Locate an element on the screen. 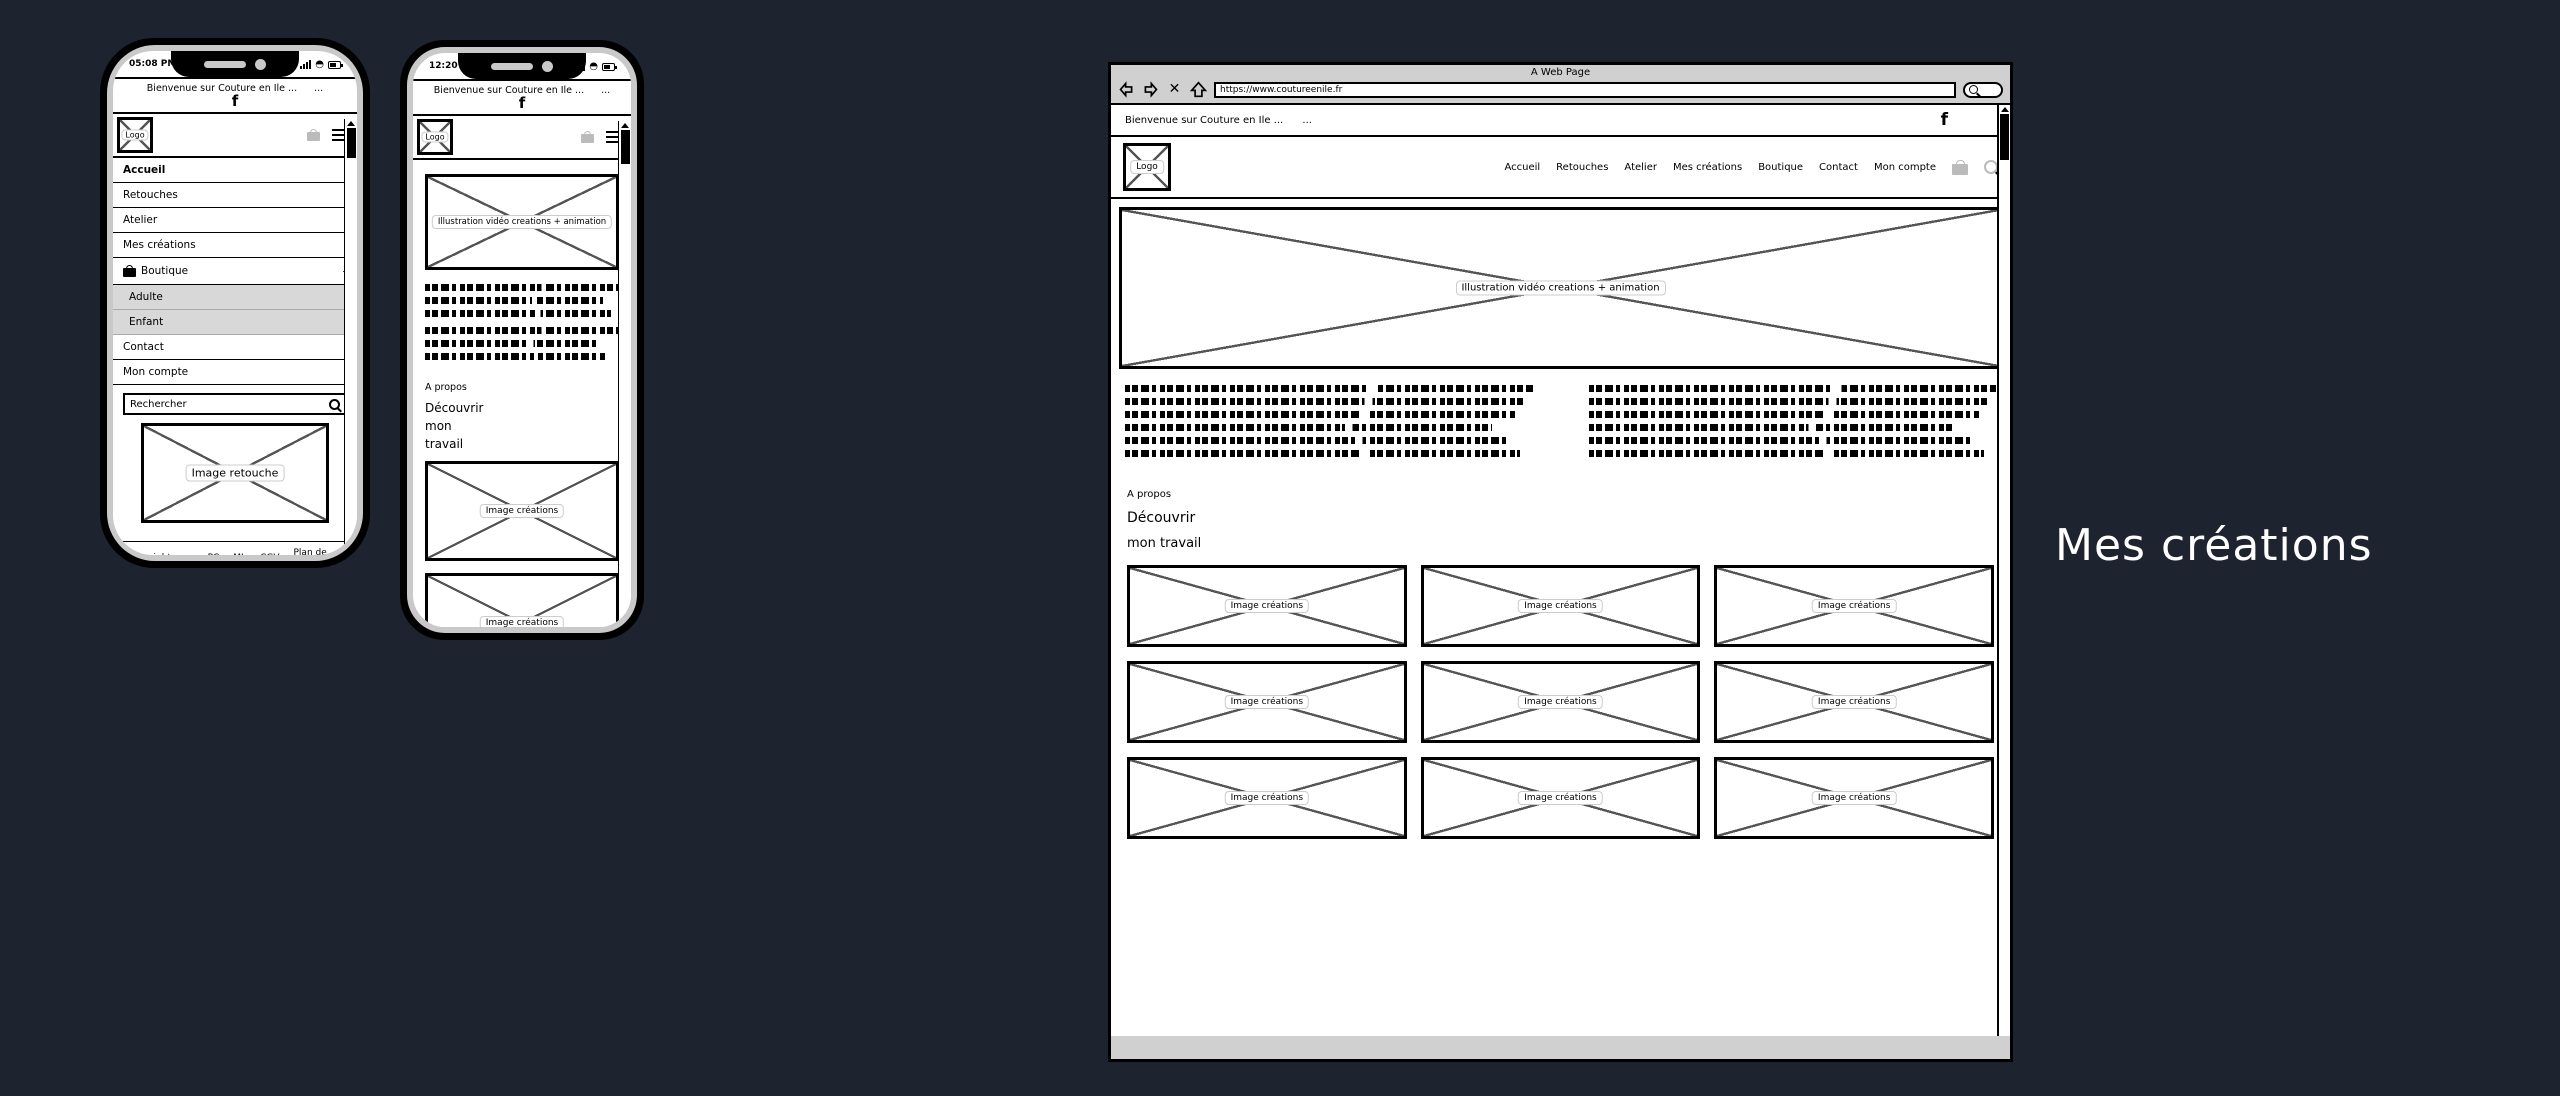 The image size is (2560, 1096). submenu-item-enfant: Enfant is located at coordinates (235, 322).